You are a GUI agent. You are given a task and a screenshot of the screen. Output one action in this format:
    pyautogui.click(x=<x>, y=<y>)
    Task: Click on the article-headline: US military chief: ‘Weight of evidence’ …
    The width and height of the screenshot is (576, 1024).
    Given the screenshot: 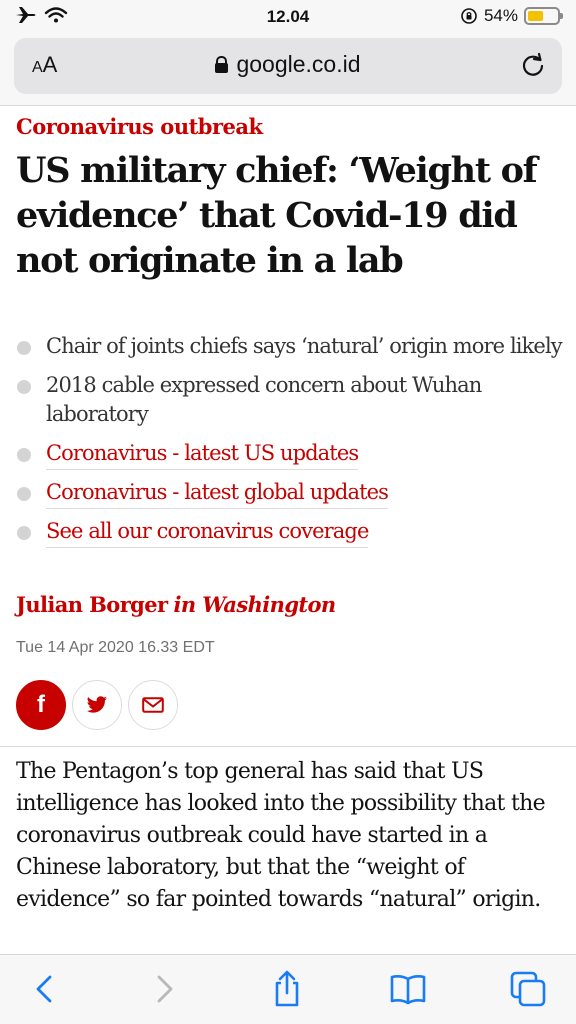 What is the action you would take?
    pyautogui.click(x=277, y=215)
    